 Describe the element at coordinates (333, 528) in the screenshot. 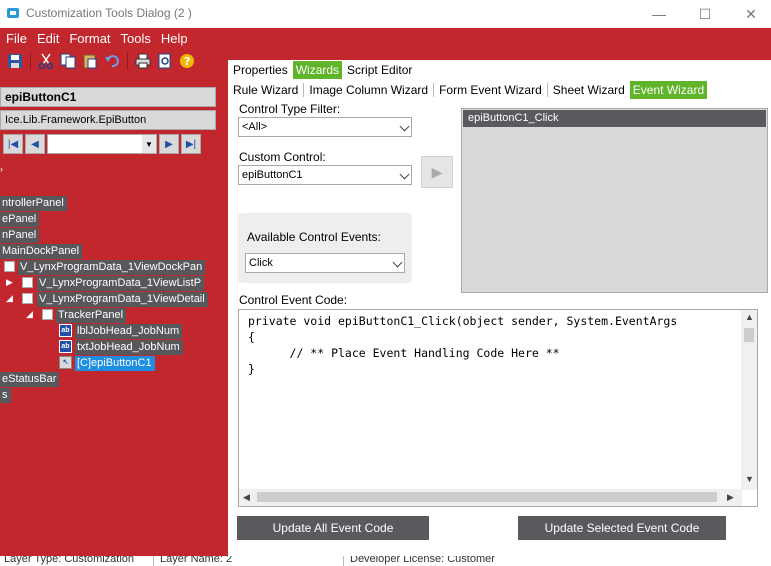

I see `update-all-event-code-button: Update All Event Code` at that location.